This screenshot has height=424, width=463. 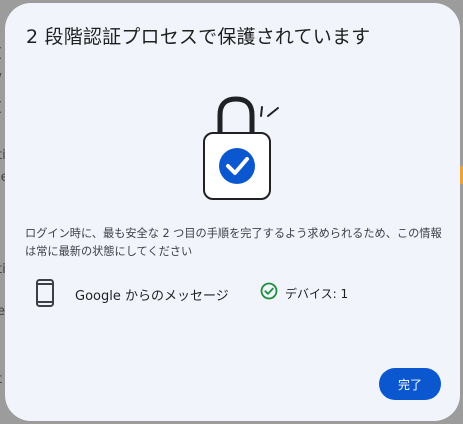 What do you see at coordinates (198, 37) in the screenshot?
I see `dialog-title: 2 段階認証プロセスで保護されています` at bounding box center [198, 37].